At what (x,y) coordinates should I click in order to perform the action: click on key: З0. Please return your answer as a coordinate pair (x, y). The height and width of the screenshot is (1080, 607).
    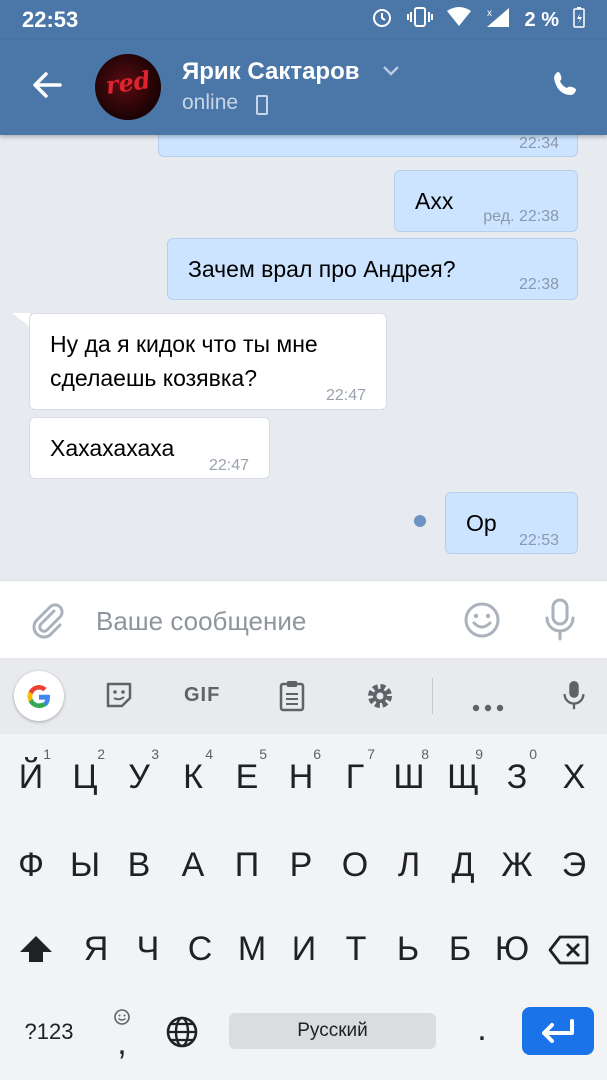
    Looking at the image, I should click on (517, 771).